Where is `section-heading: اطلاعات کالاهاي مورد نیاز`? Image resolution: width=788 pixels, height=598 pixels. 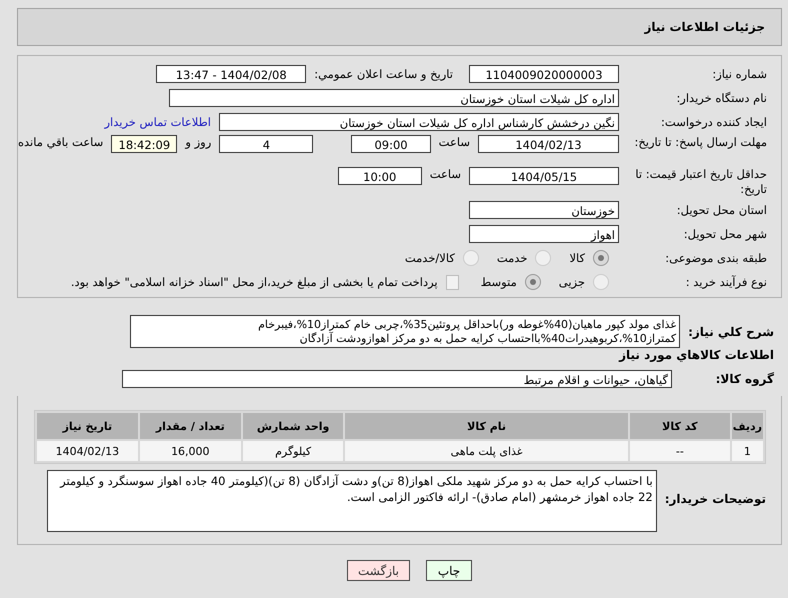 section-heading: اطلاعات کالاهاي مورد نیاز is located at coordinates (696, 355).